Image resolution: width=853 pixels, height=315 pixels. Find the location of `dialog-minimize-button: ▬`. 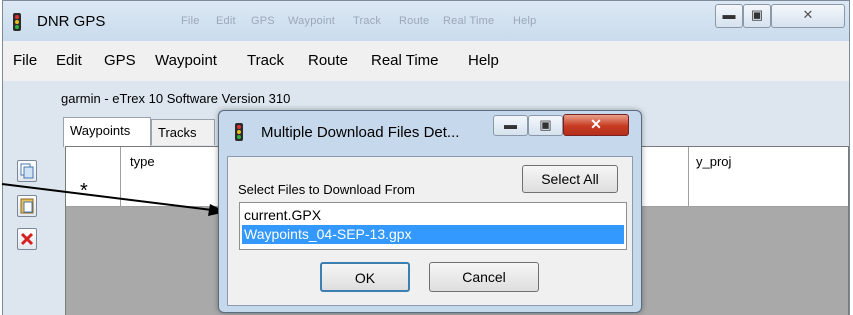

dialog-minimize-button: ▬ is located at coordinates (510, 125).